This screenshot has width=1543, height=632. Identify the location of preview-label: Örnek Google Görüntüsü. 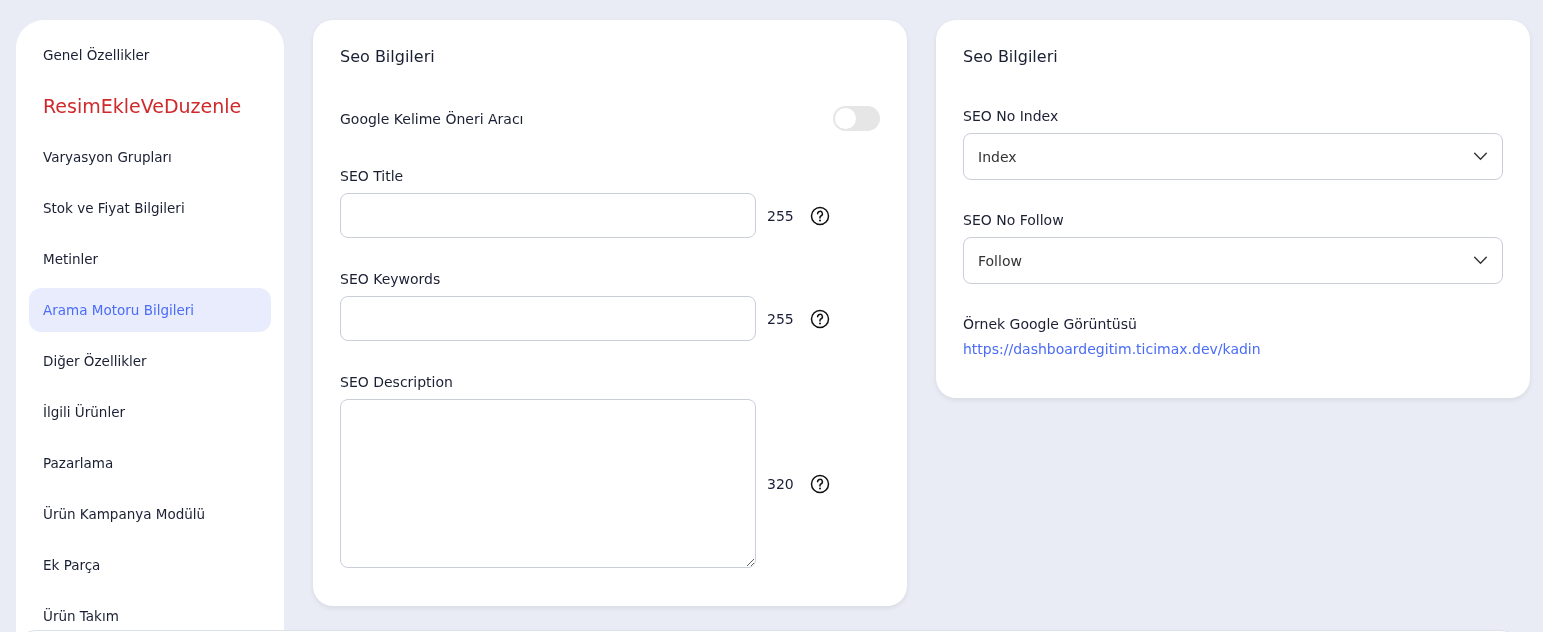
(1050, 324).